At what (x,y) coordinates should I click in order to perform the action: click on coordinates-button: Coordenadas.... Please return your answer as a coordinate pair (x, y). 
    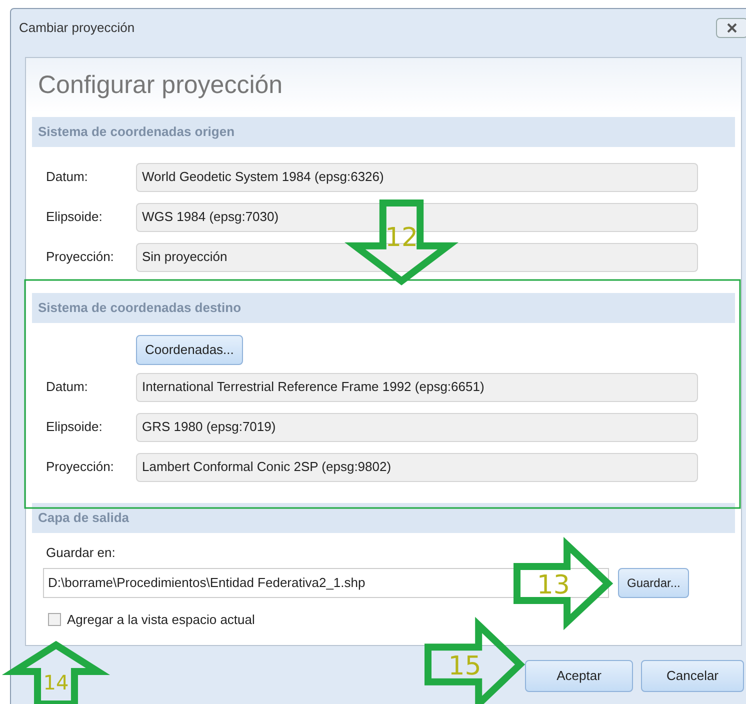
    Looking at the image, I should click on (189, 350).